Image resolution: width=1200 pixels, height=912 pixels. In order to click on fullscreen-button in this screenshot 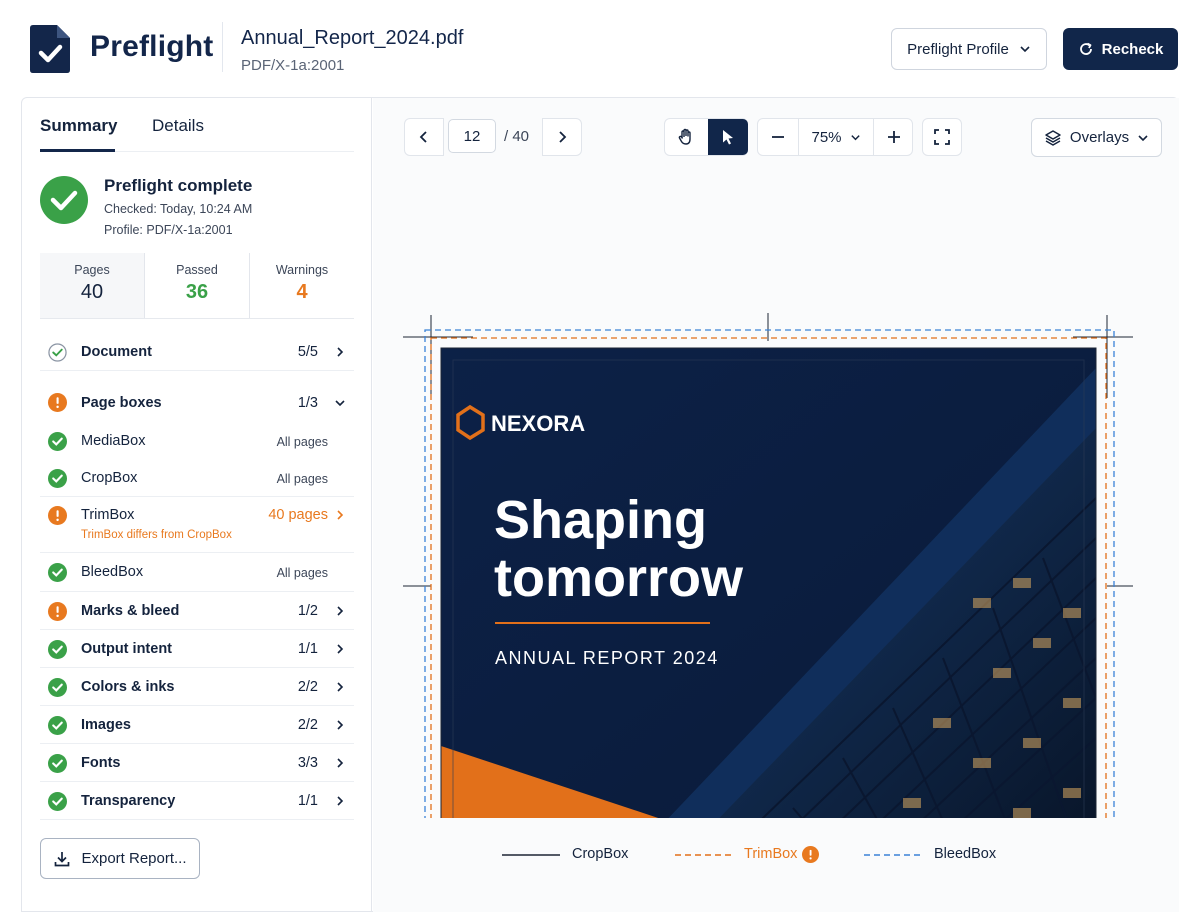, I will do `click(942, 137)`.